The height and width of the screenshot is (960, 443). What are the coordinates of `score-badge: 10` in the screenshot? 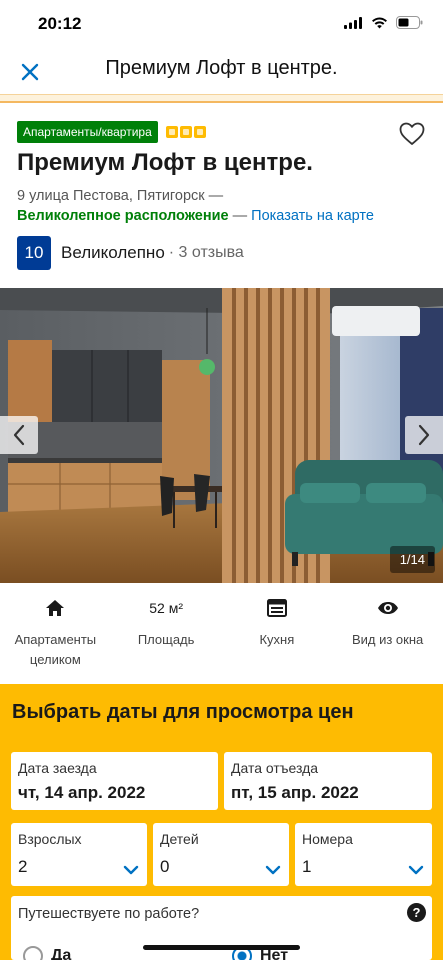 It's located at (34, 253).